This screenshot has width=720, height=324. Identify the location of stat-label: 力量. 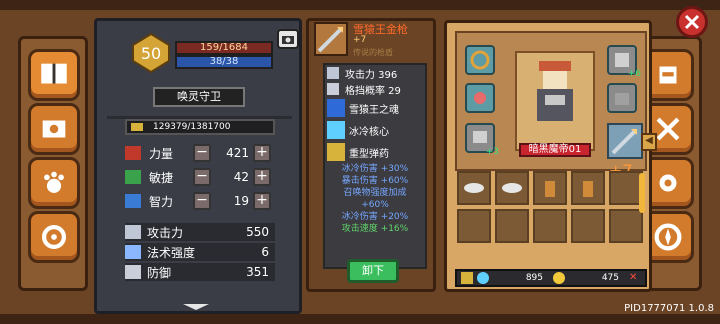
(161, 153).